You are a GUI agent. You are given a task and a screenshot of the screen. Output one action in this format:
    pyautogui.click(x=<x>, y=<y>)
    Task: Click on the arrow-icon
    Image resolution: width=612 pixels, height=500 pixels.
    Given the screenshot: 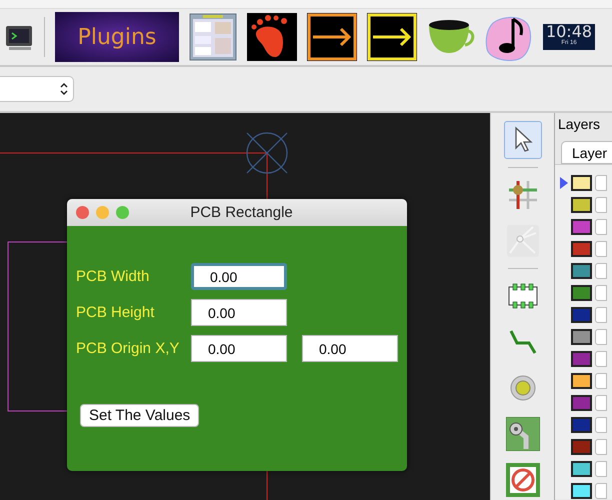 What is the action you would take?
    pyautogui.click(x=332, y=37)
    